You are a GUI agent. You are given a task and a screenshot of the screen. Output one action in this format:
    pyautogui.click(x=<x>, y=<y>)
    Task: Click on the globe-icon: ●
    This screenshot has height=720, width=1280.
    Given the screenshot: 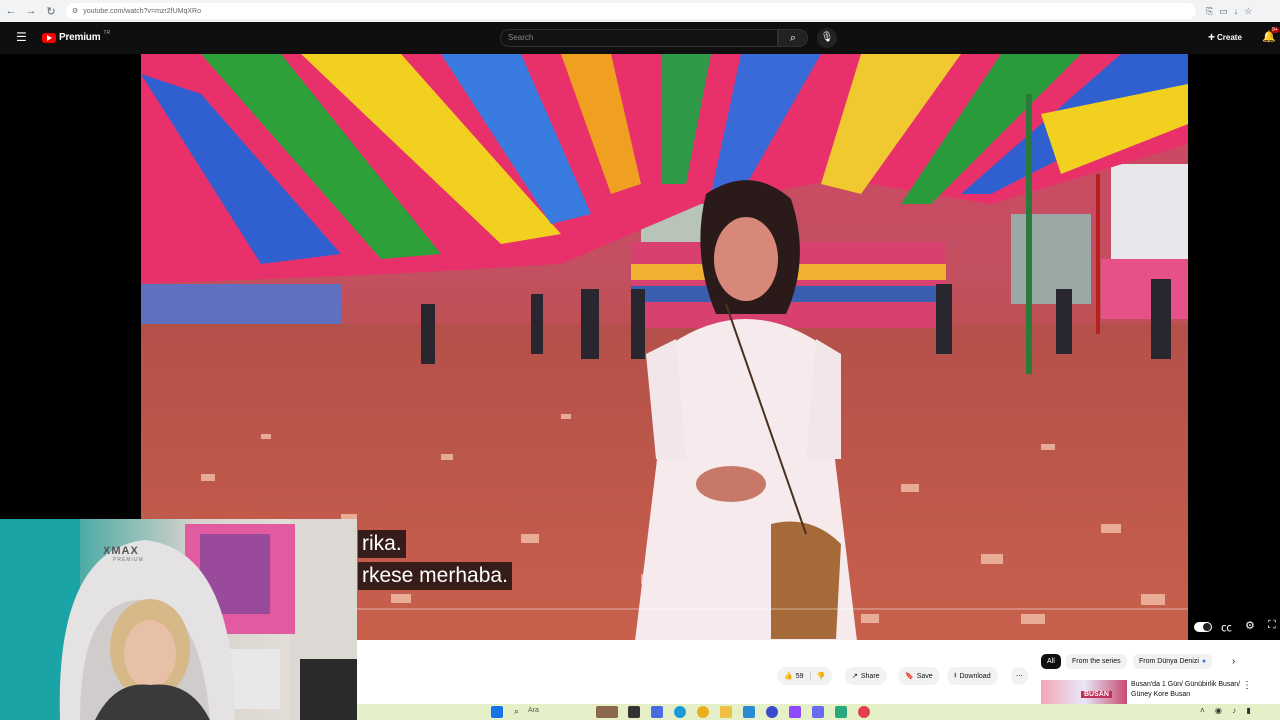 What is the action you would take?
    pyautogui.click(x=1204, y=661)
    